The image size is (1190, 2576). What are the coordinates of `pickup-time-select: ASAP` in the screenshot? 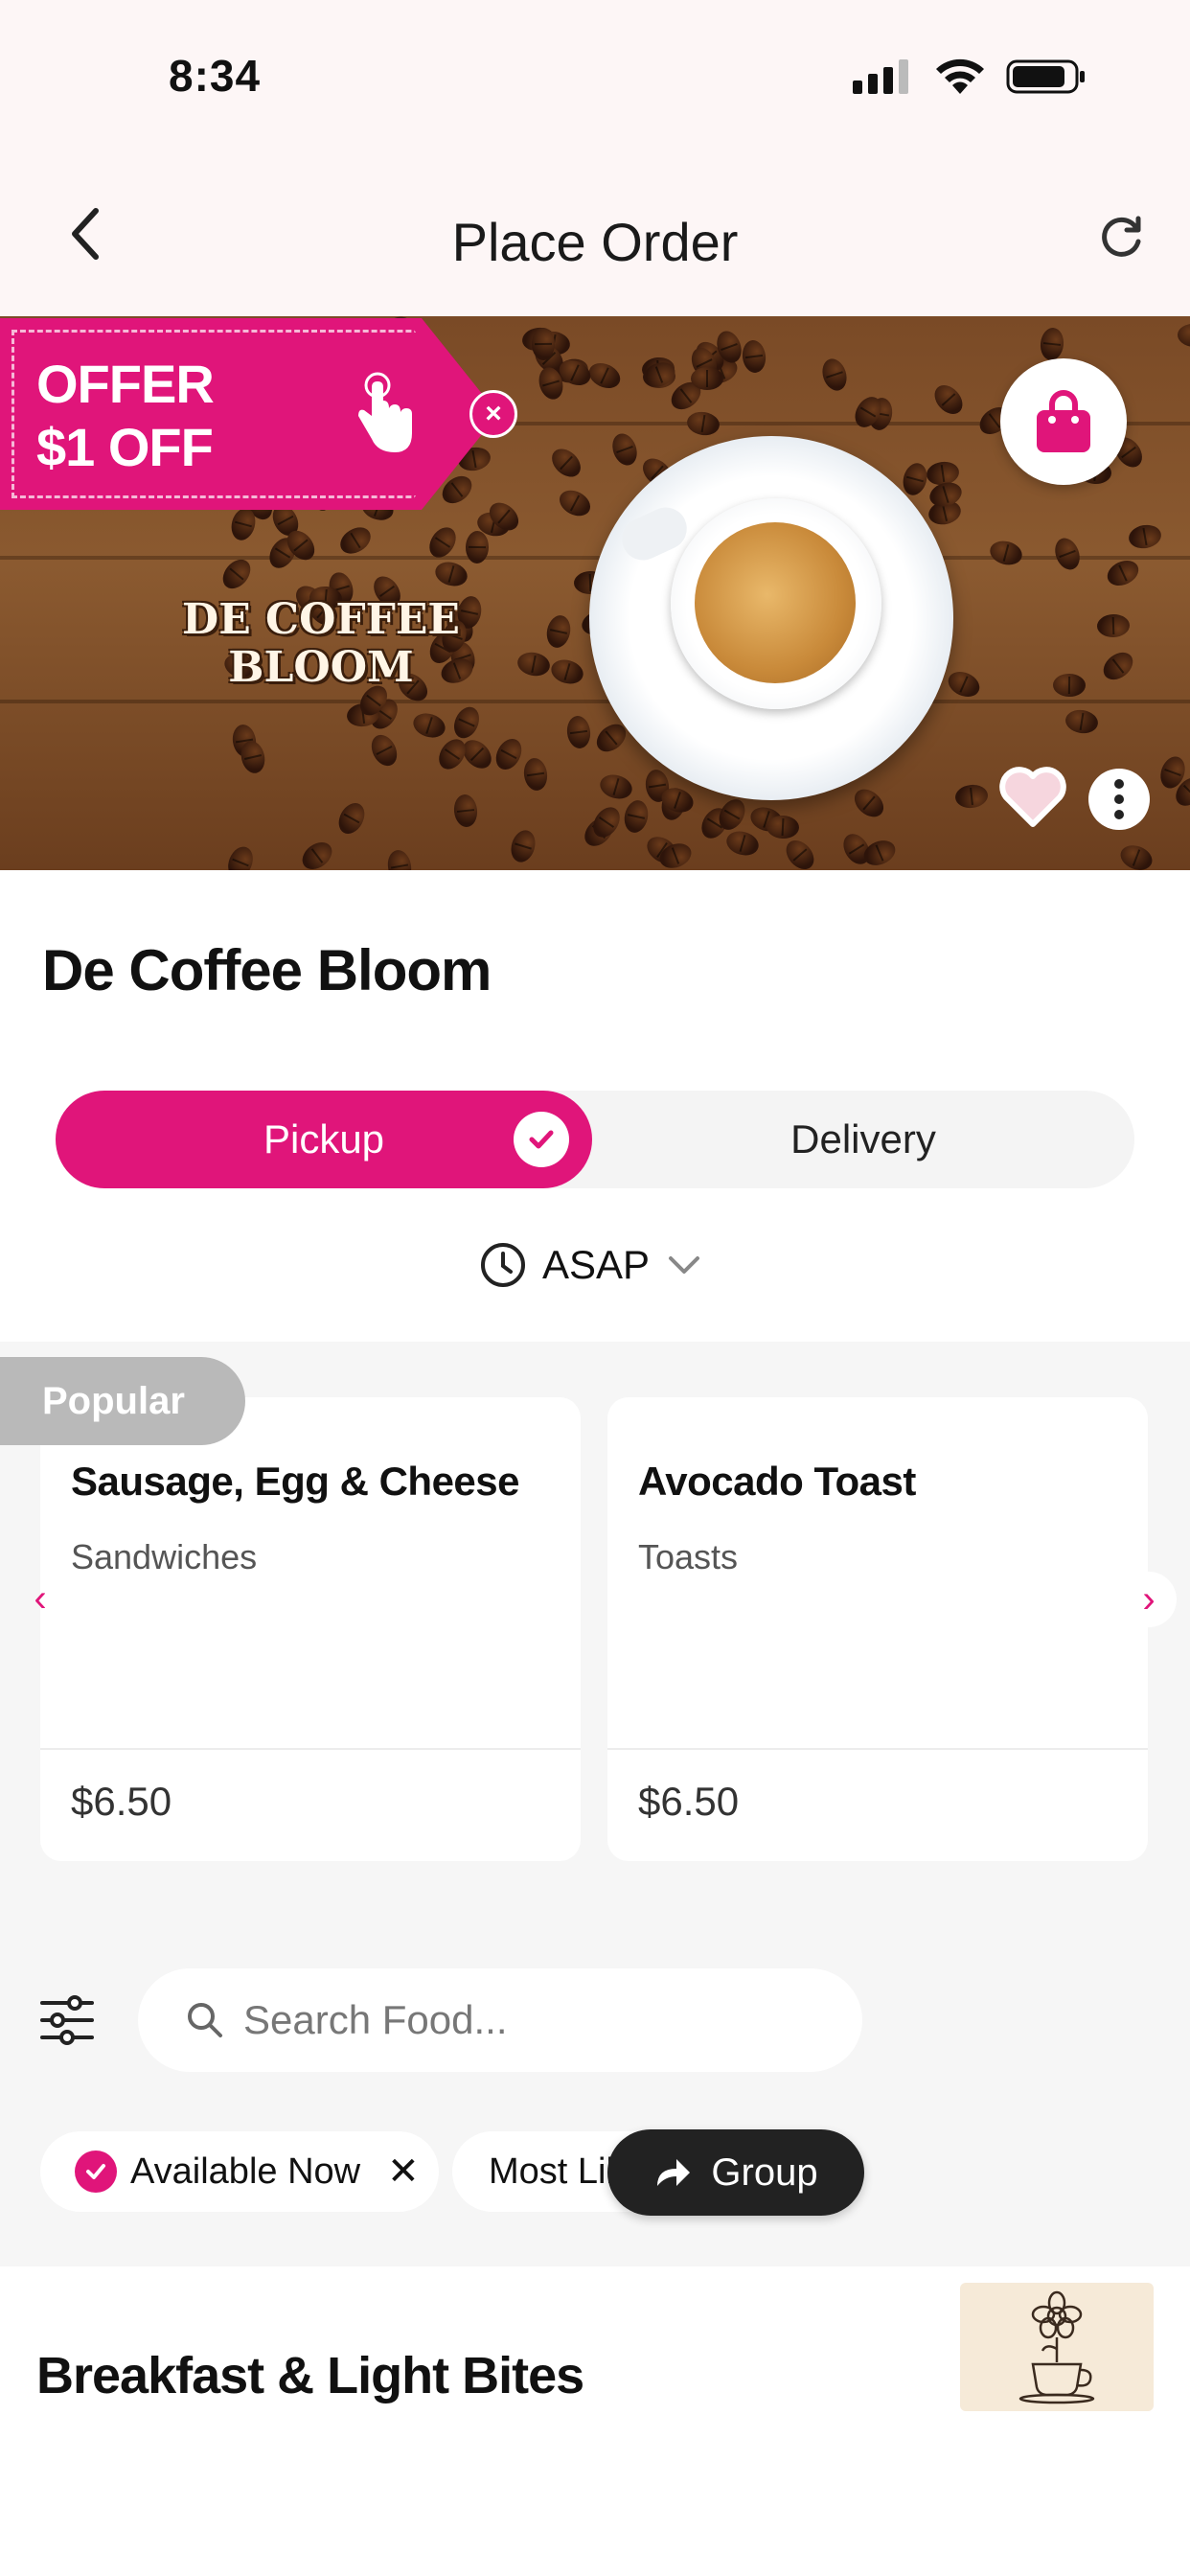 It's located at (591, 1265).